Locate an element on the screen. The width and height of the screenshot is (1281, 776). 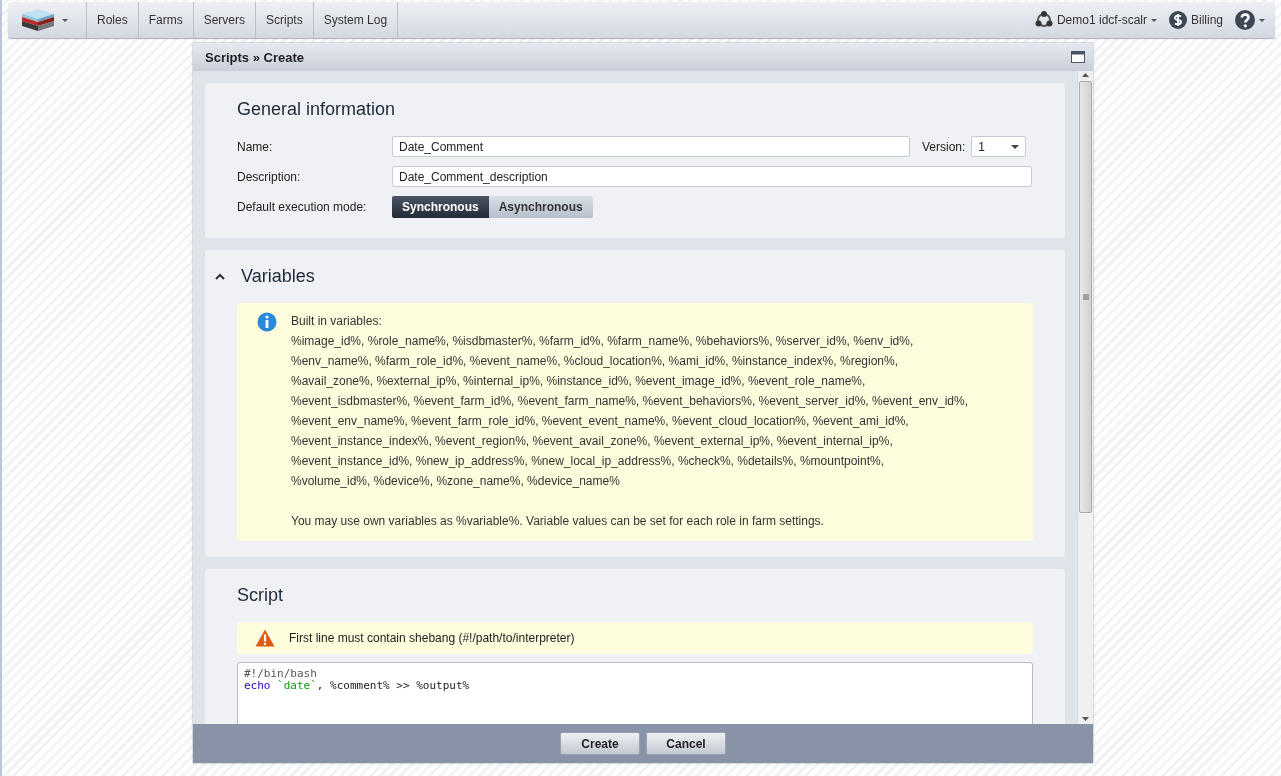
name-input: Date_Comment is located at coordinates (651, 146).